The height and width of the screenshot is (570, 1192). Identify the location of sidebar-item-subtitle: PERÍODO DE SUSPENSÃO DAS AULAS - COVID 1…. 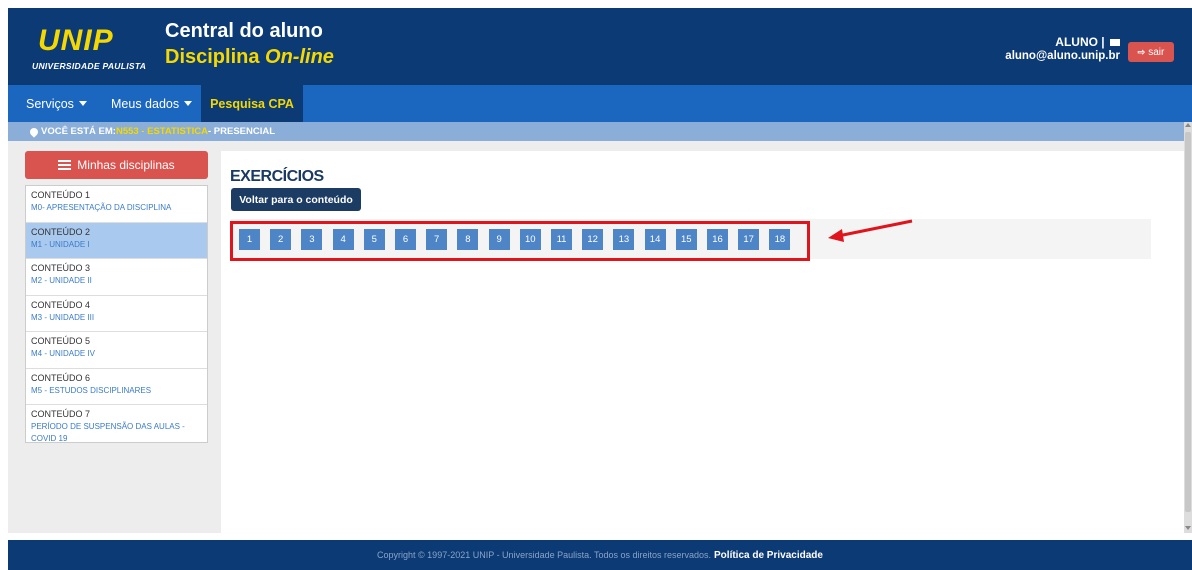
(108, 432).